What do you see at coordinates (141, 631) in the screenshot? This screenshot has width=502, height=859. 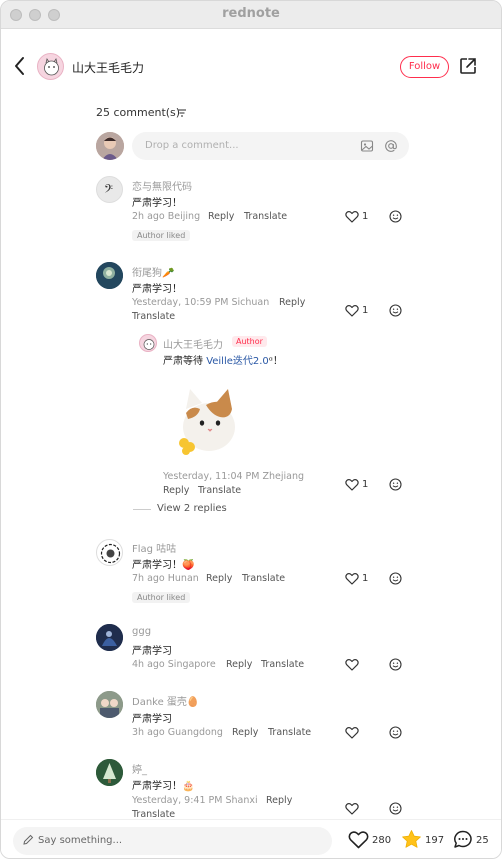 I see `comment-username: ggg` at bounding box center [141, 631].